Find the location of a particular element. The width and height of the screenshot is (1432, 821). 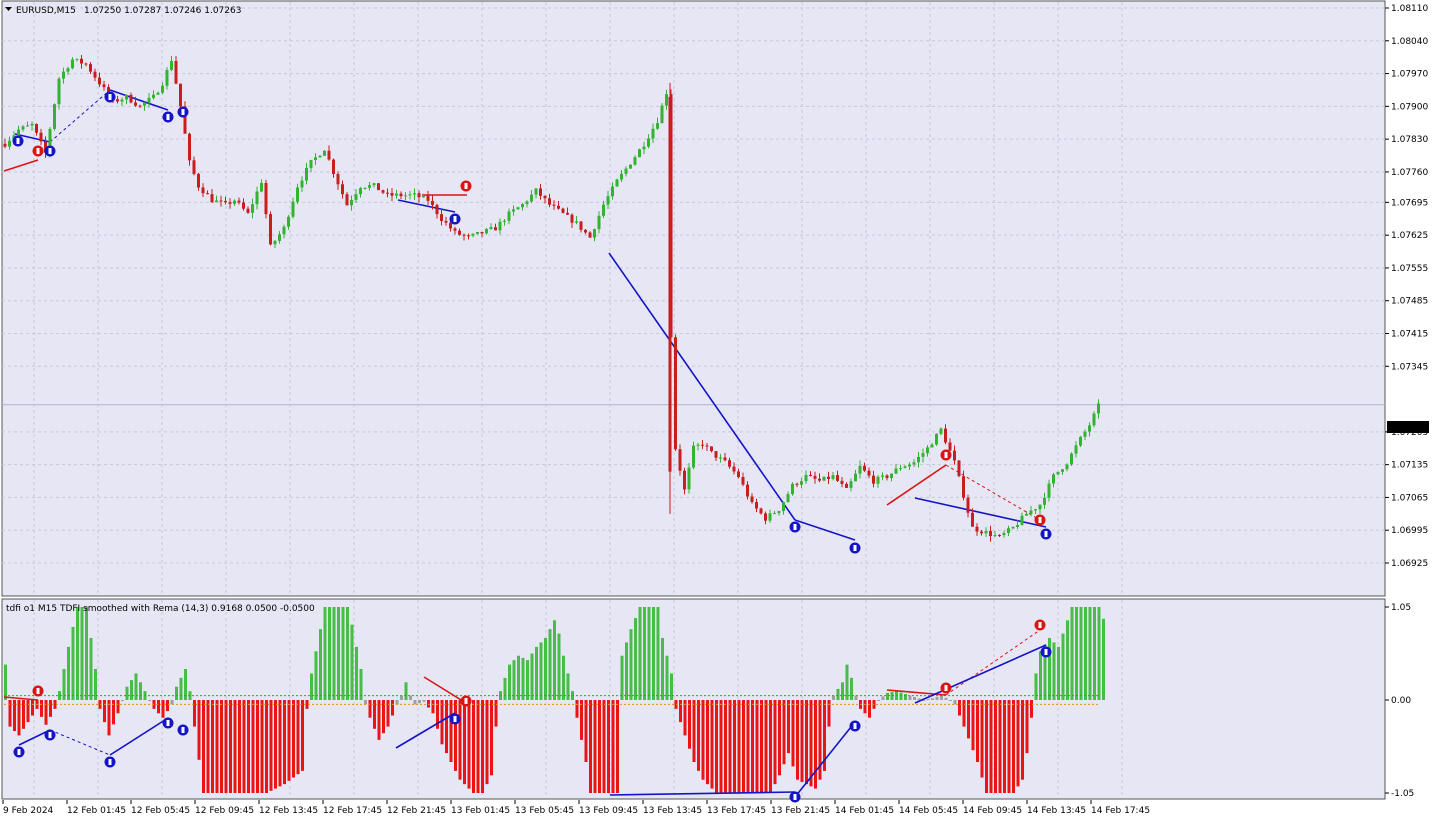

time-axis-label: 12 Feb 21:45 is located at coordinates (416, 811).